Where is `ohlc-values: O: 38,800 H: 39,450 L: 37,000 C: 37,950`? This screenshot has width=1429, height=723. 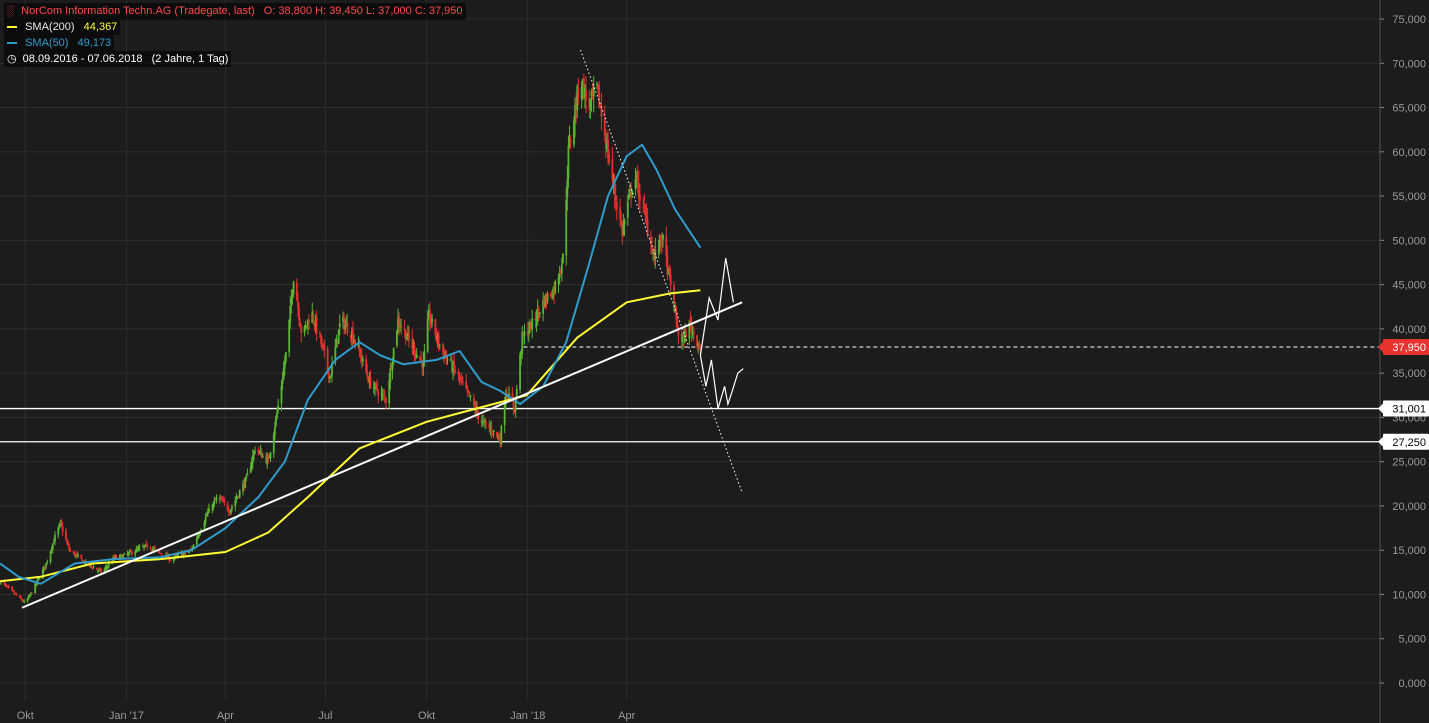
ohlc-values: O: 38,800 H: 39,450 L: 37,000 C: 37,950 is located at coordinates (363, 10).